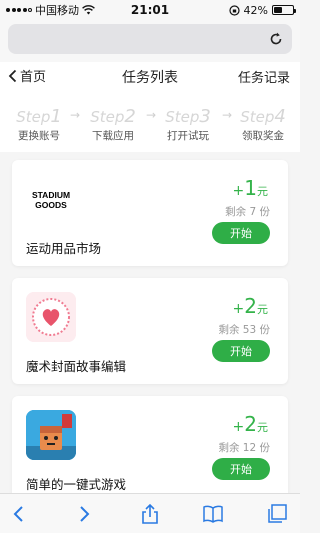  I want to click on battery-icon, so click(284, 10).